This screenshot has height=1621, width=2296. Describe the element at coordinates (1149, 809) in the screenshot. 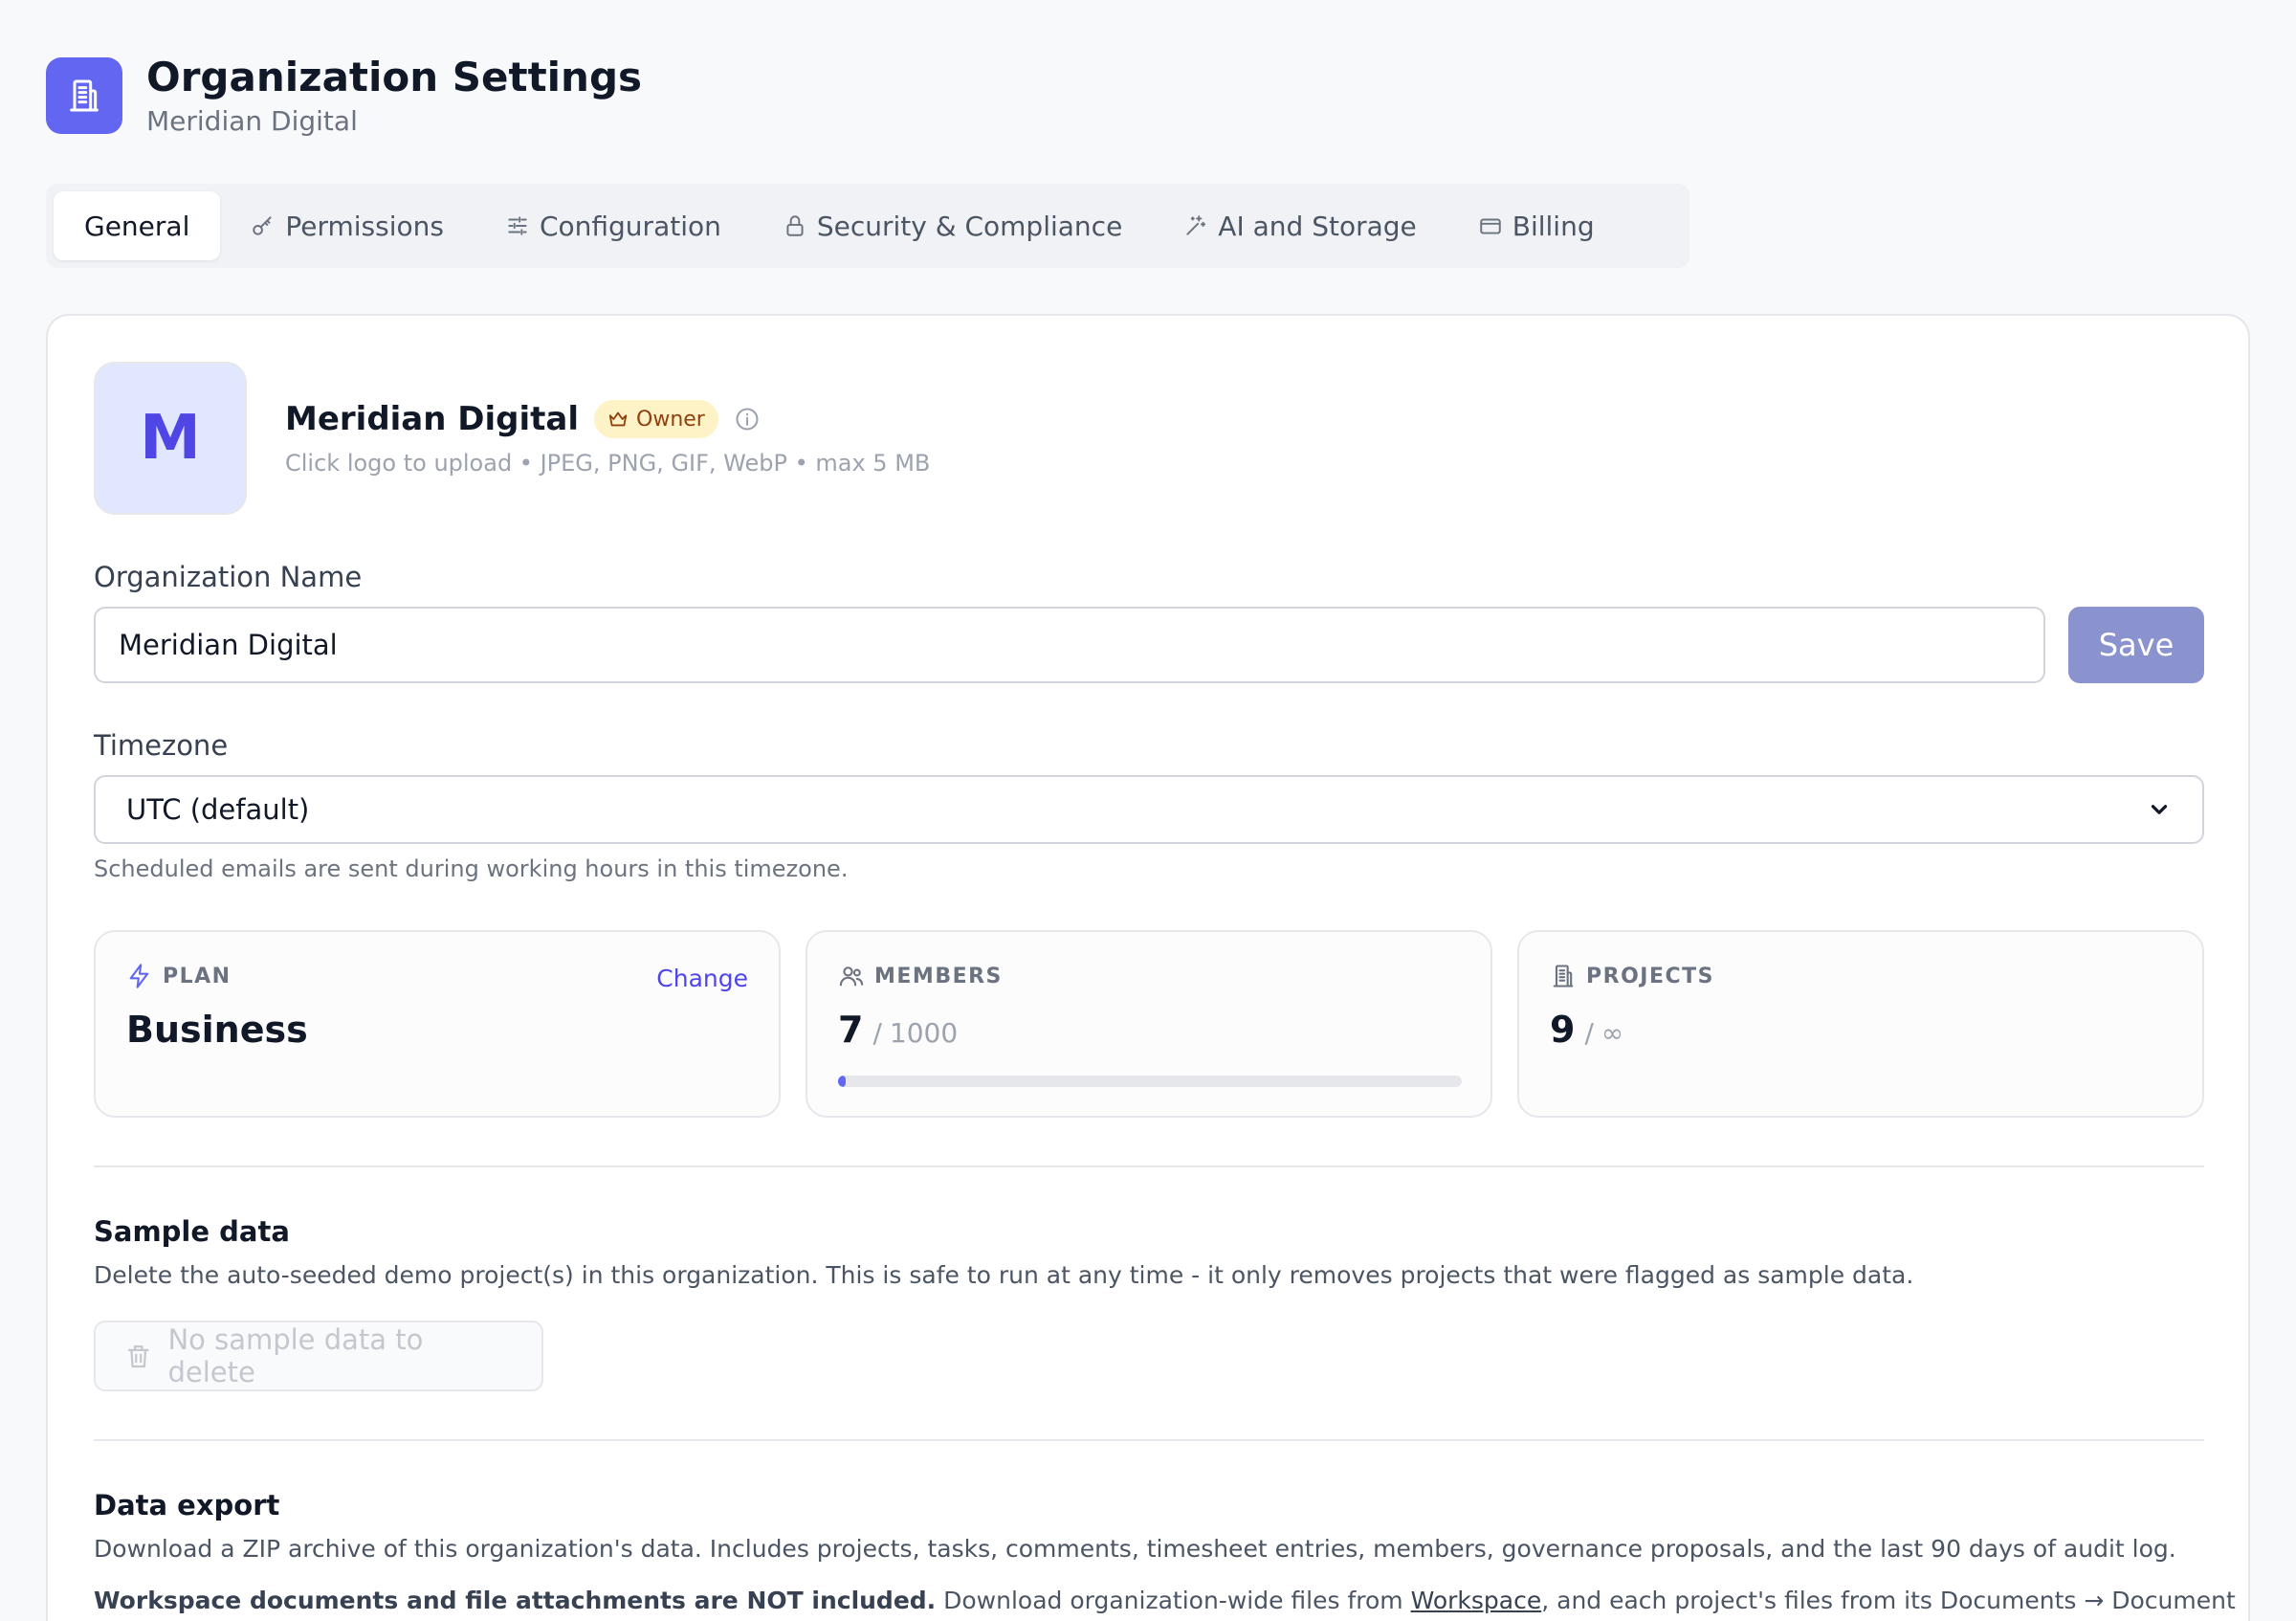

I see `timezone-select: UTC (default)` at that location.